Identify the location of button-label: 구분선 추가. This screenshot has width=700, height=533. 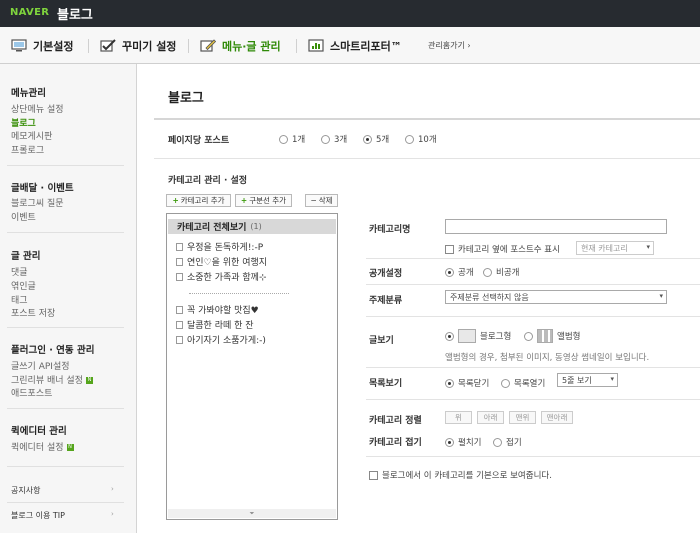
(268, 200).